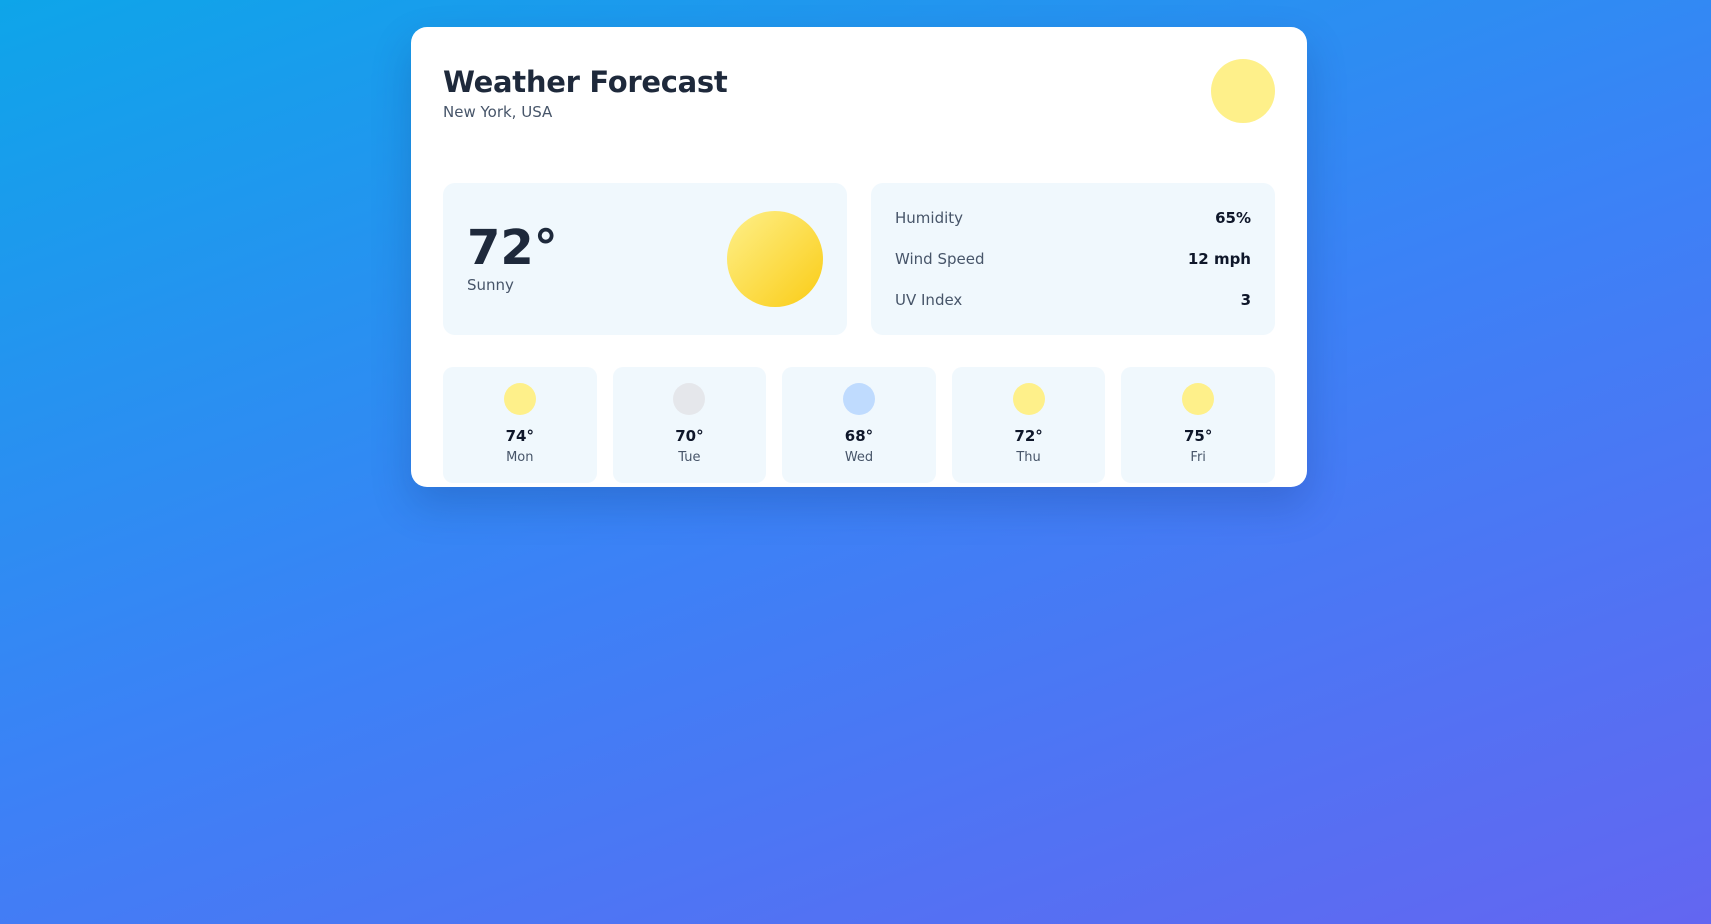 The image size is (1711, 924). Describe the element at coordinates (689, 436) in the screenshot. I see `forecast-temp: 70°` at that location.